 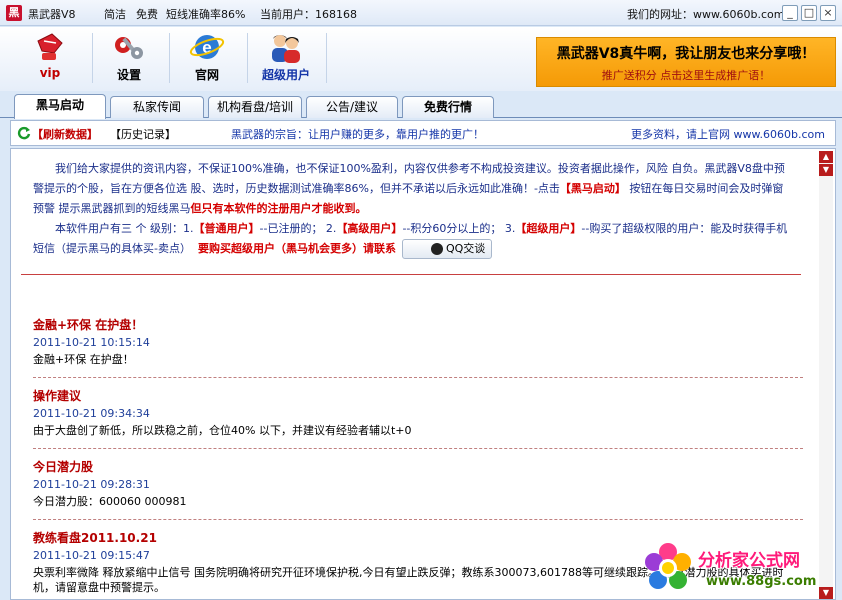 What do you see at coordinates (790, 13) in the screenshot?
I see `minimize-button: _` at bounding box center [790, 13].